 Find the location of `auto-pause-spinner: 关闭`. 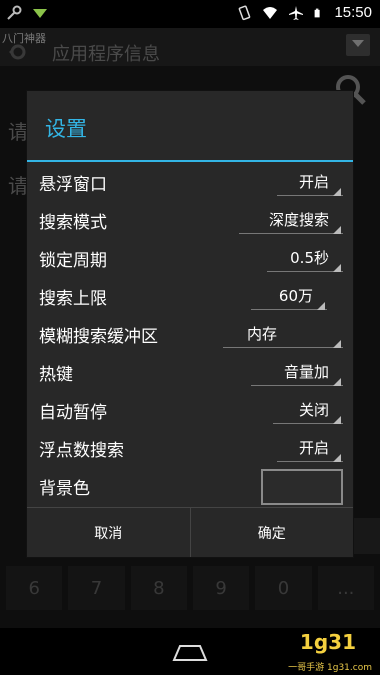

auto-pause-spinner: 关闭 is located at coordinates (308, 410).